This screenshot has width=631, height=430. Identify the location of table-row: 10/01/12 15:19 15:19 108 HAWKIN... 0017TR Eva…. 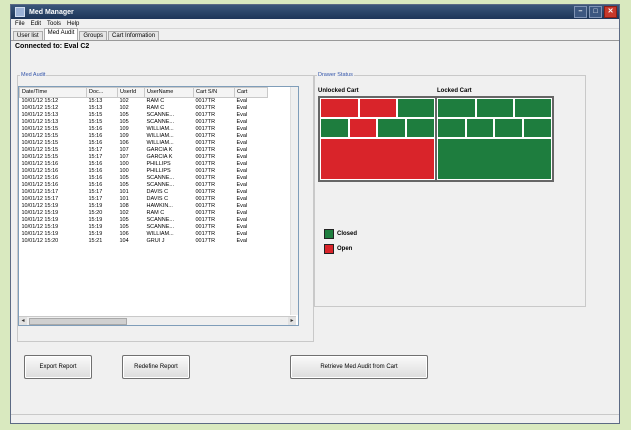
(144, 206).